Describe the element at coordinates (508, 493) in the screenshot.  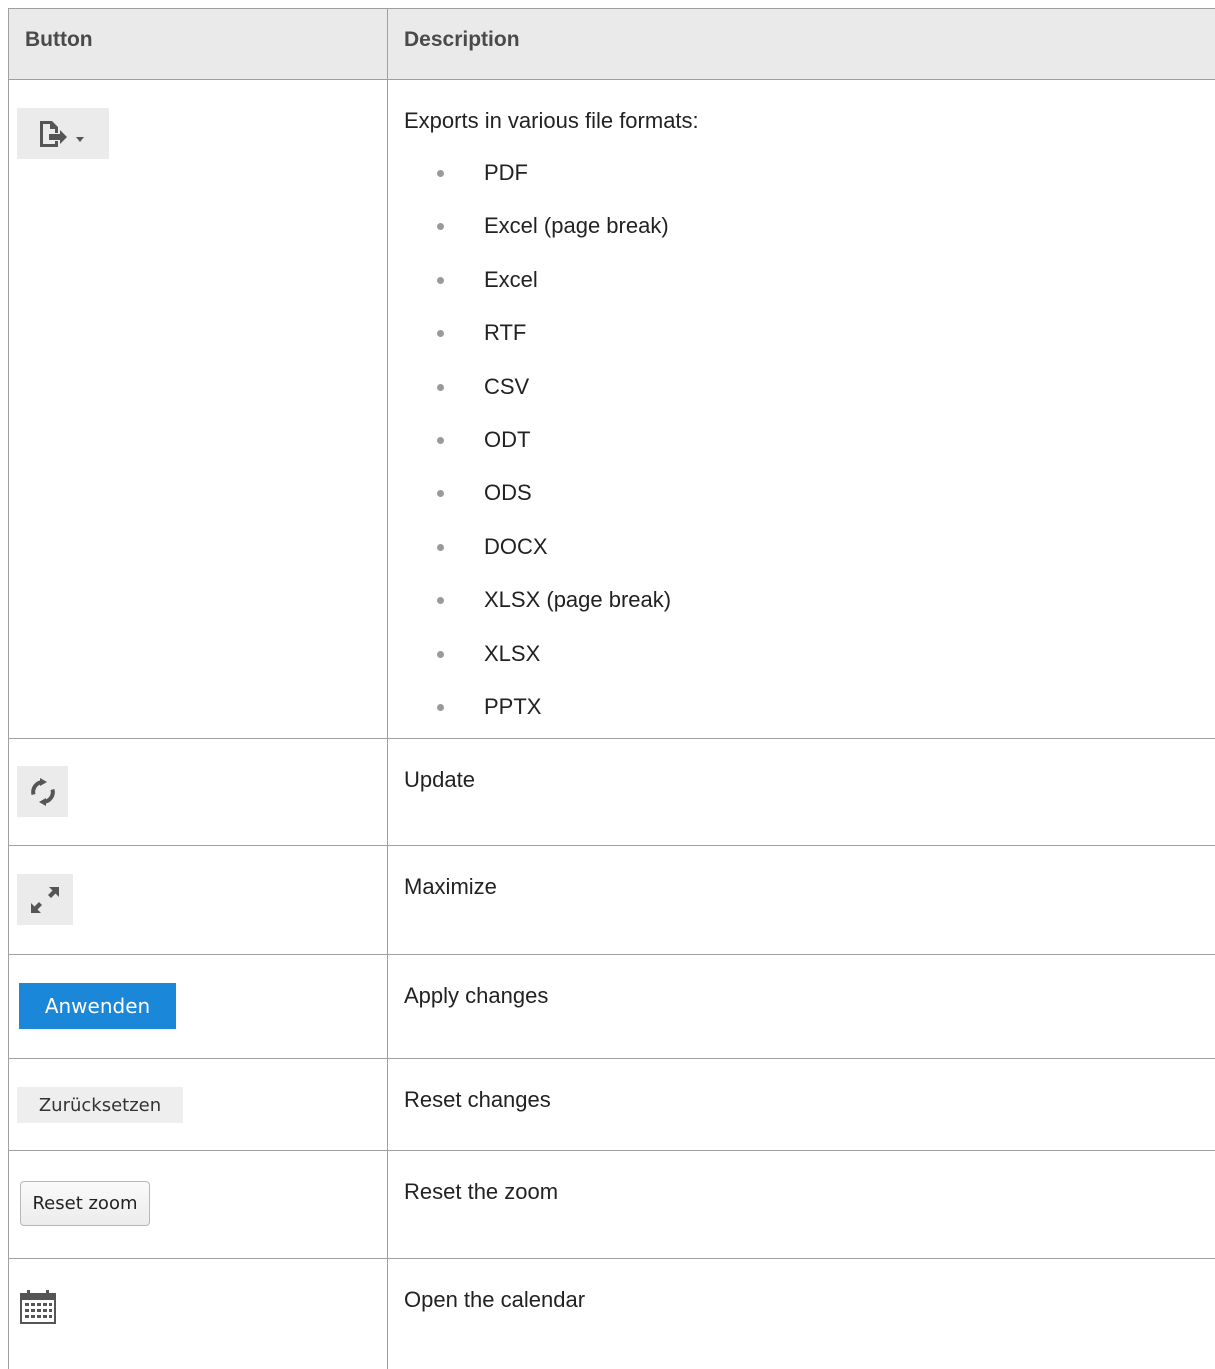
I see `format-label: ODS` at that location.